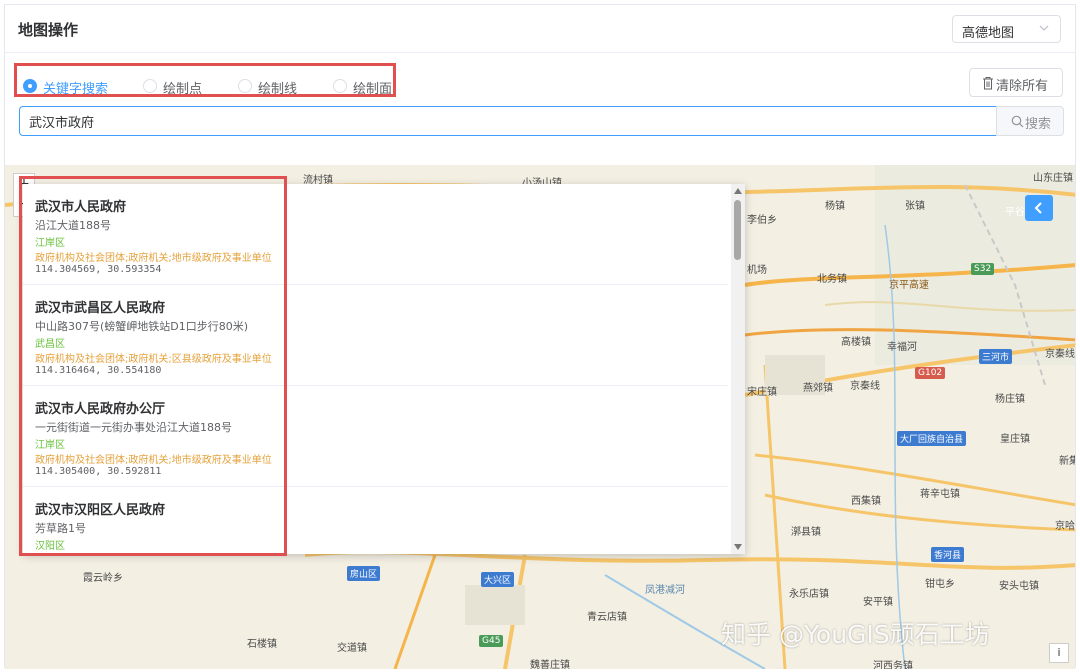 This screenshot has width=1080, height=672. What do you see at coordinates (607, 617) in the screenshot?
I see `map-label: 青云店镇` at bounding box center [607, 617].